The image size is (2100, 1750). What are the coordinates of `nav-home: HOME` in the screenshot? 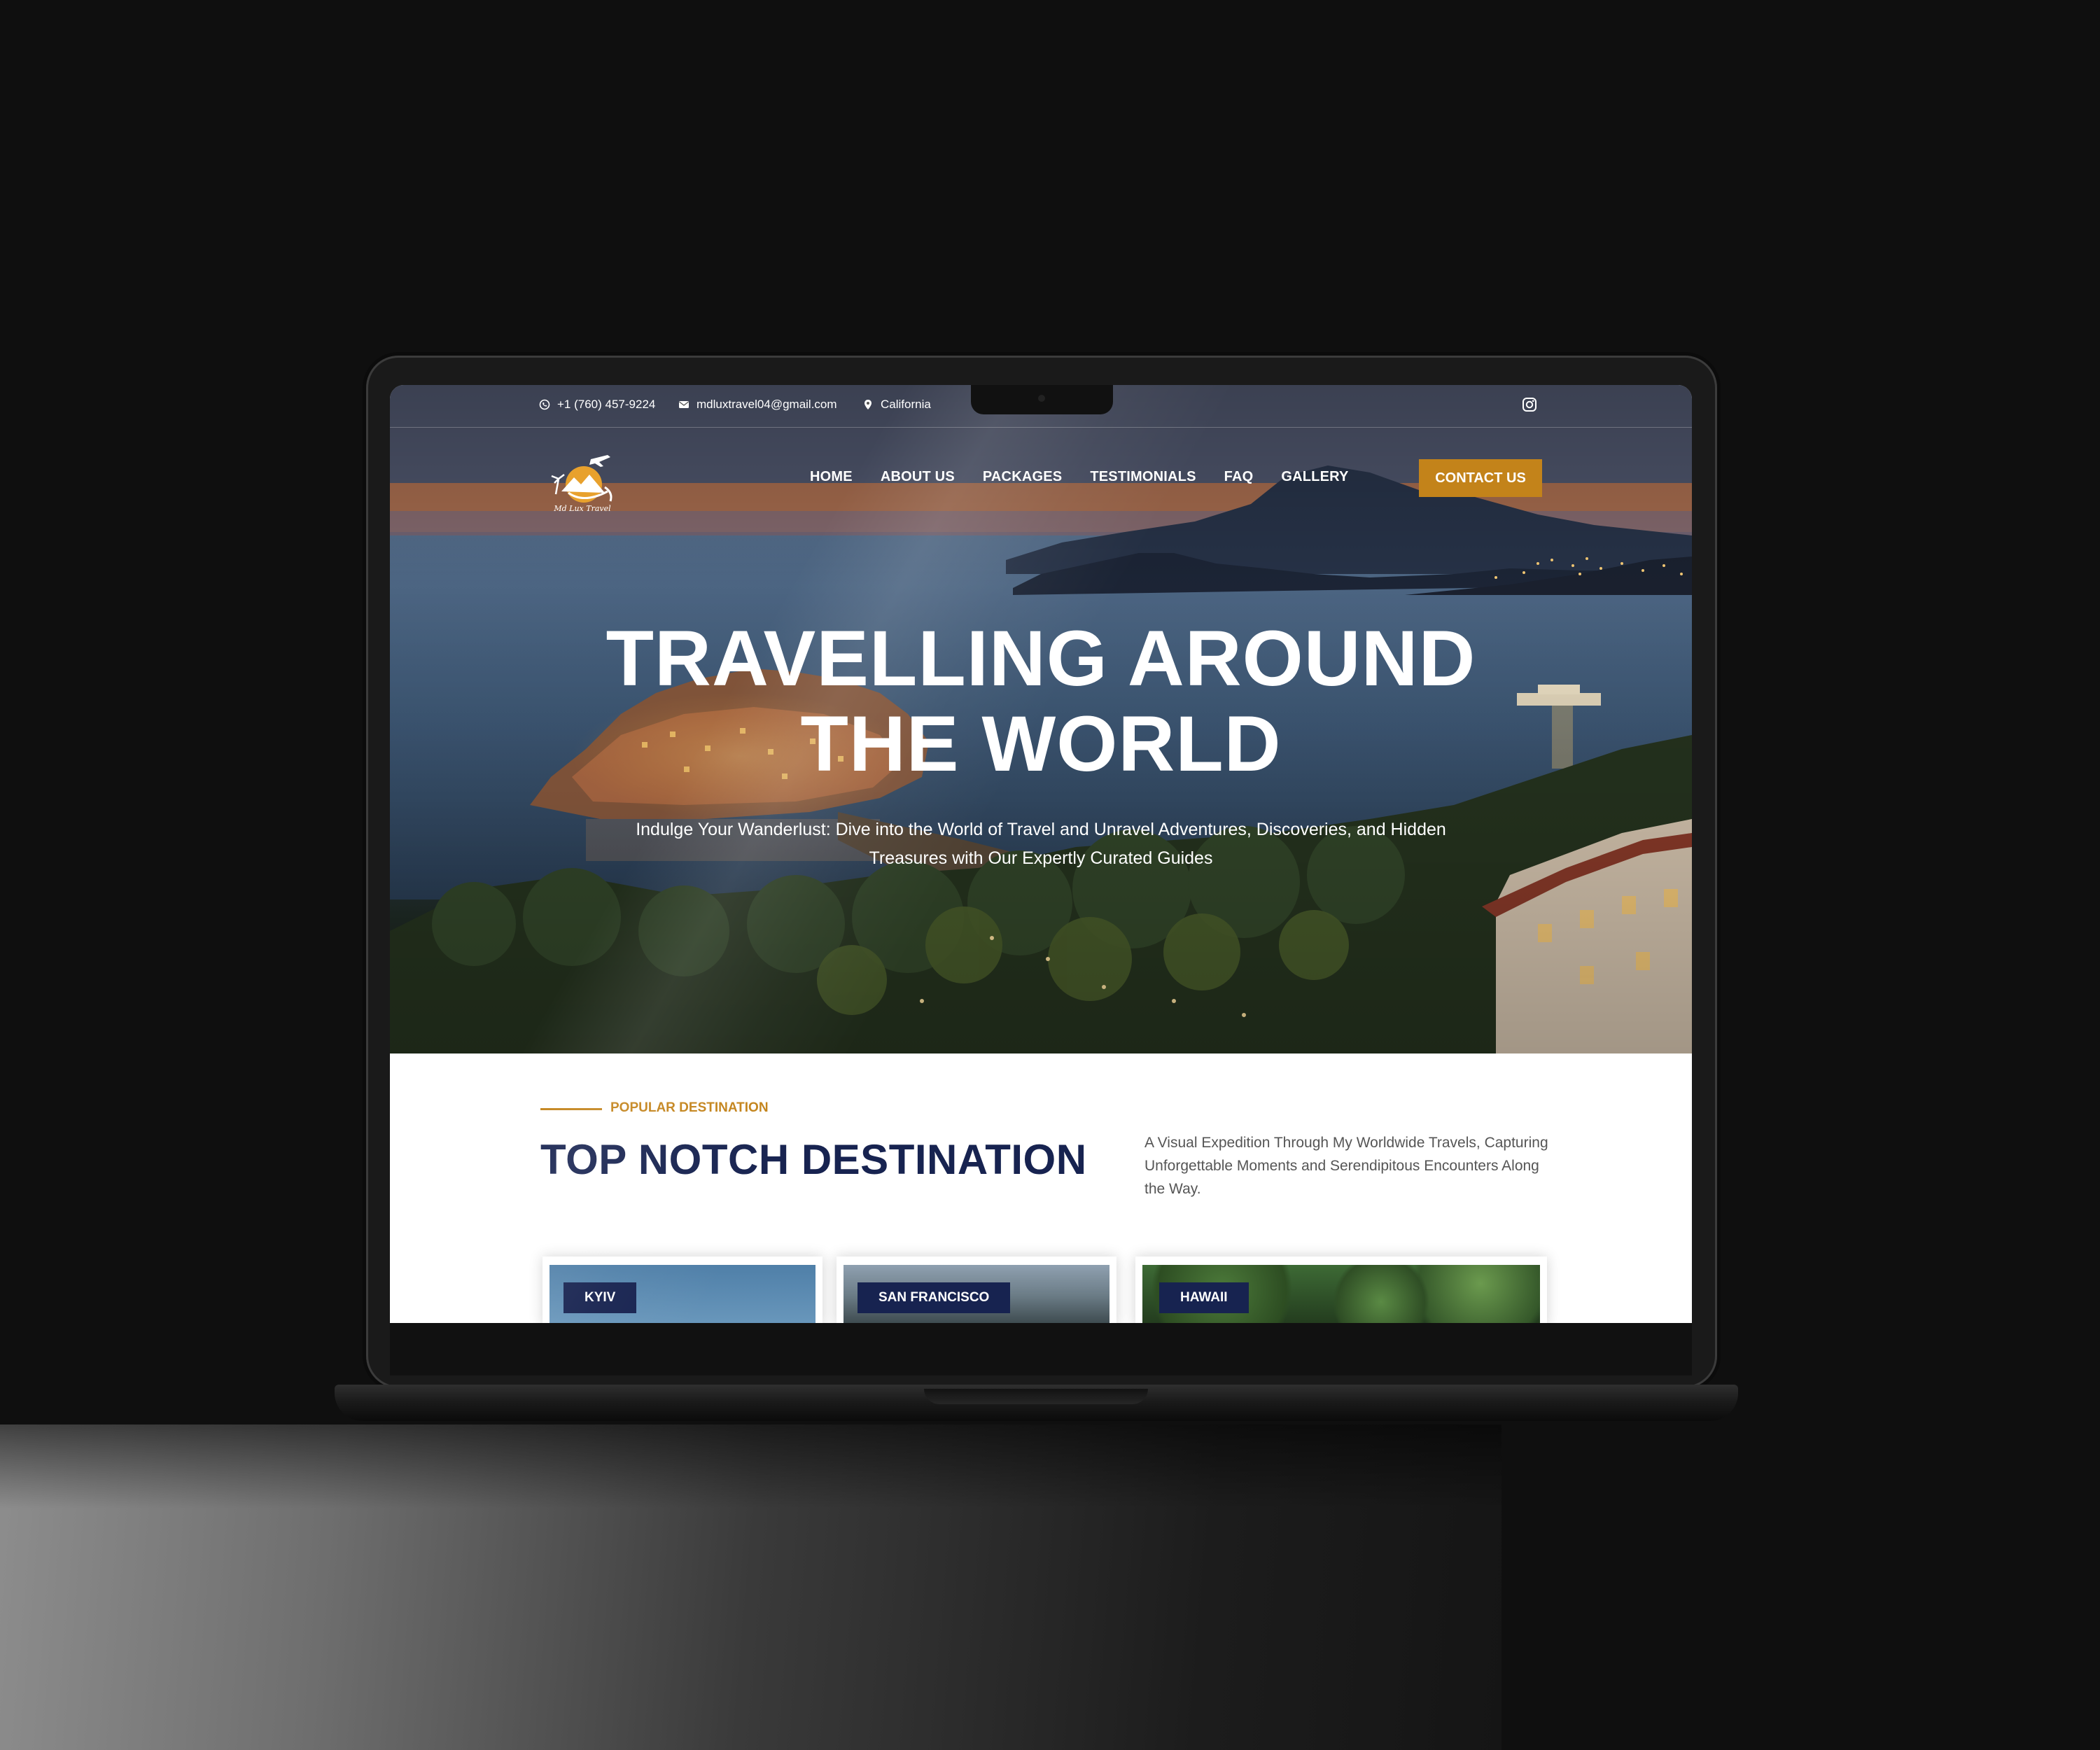 It's located at (831, 477).